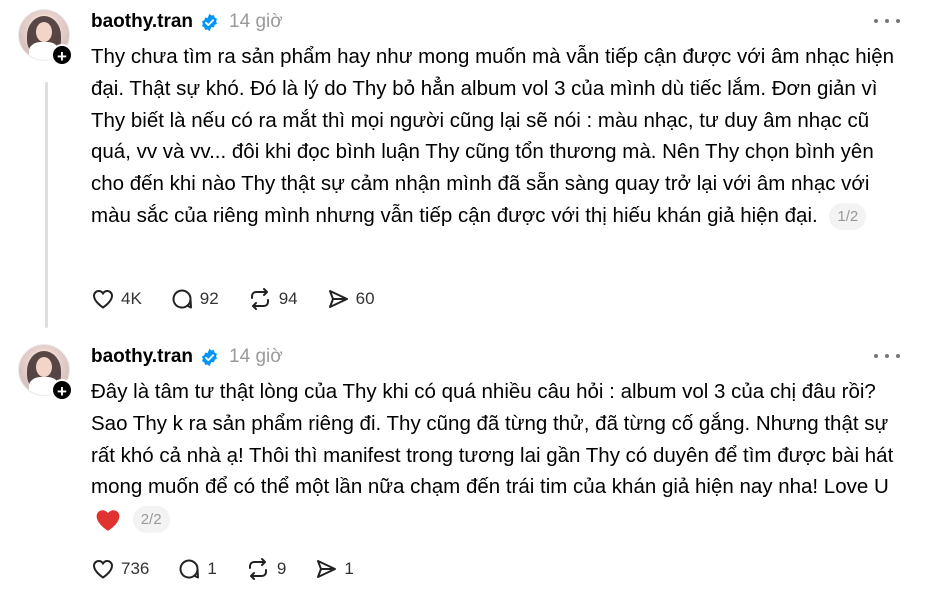 The height and width of the screenshot is (595, 933). What do you see at coordinates (46, 205) in the screenshot?
I see `thread-connector-line` at bounding box center [46, 205].